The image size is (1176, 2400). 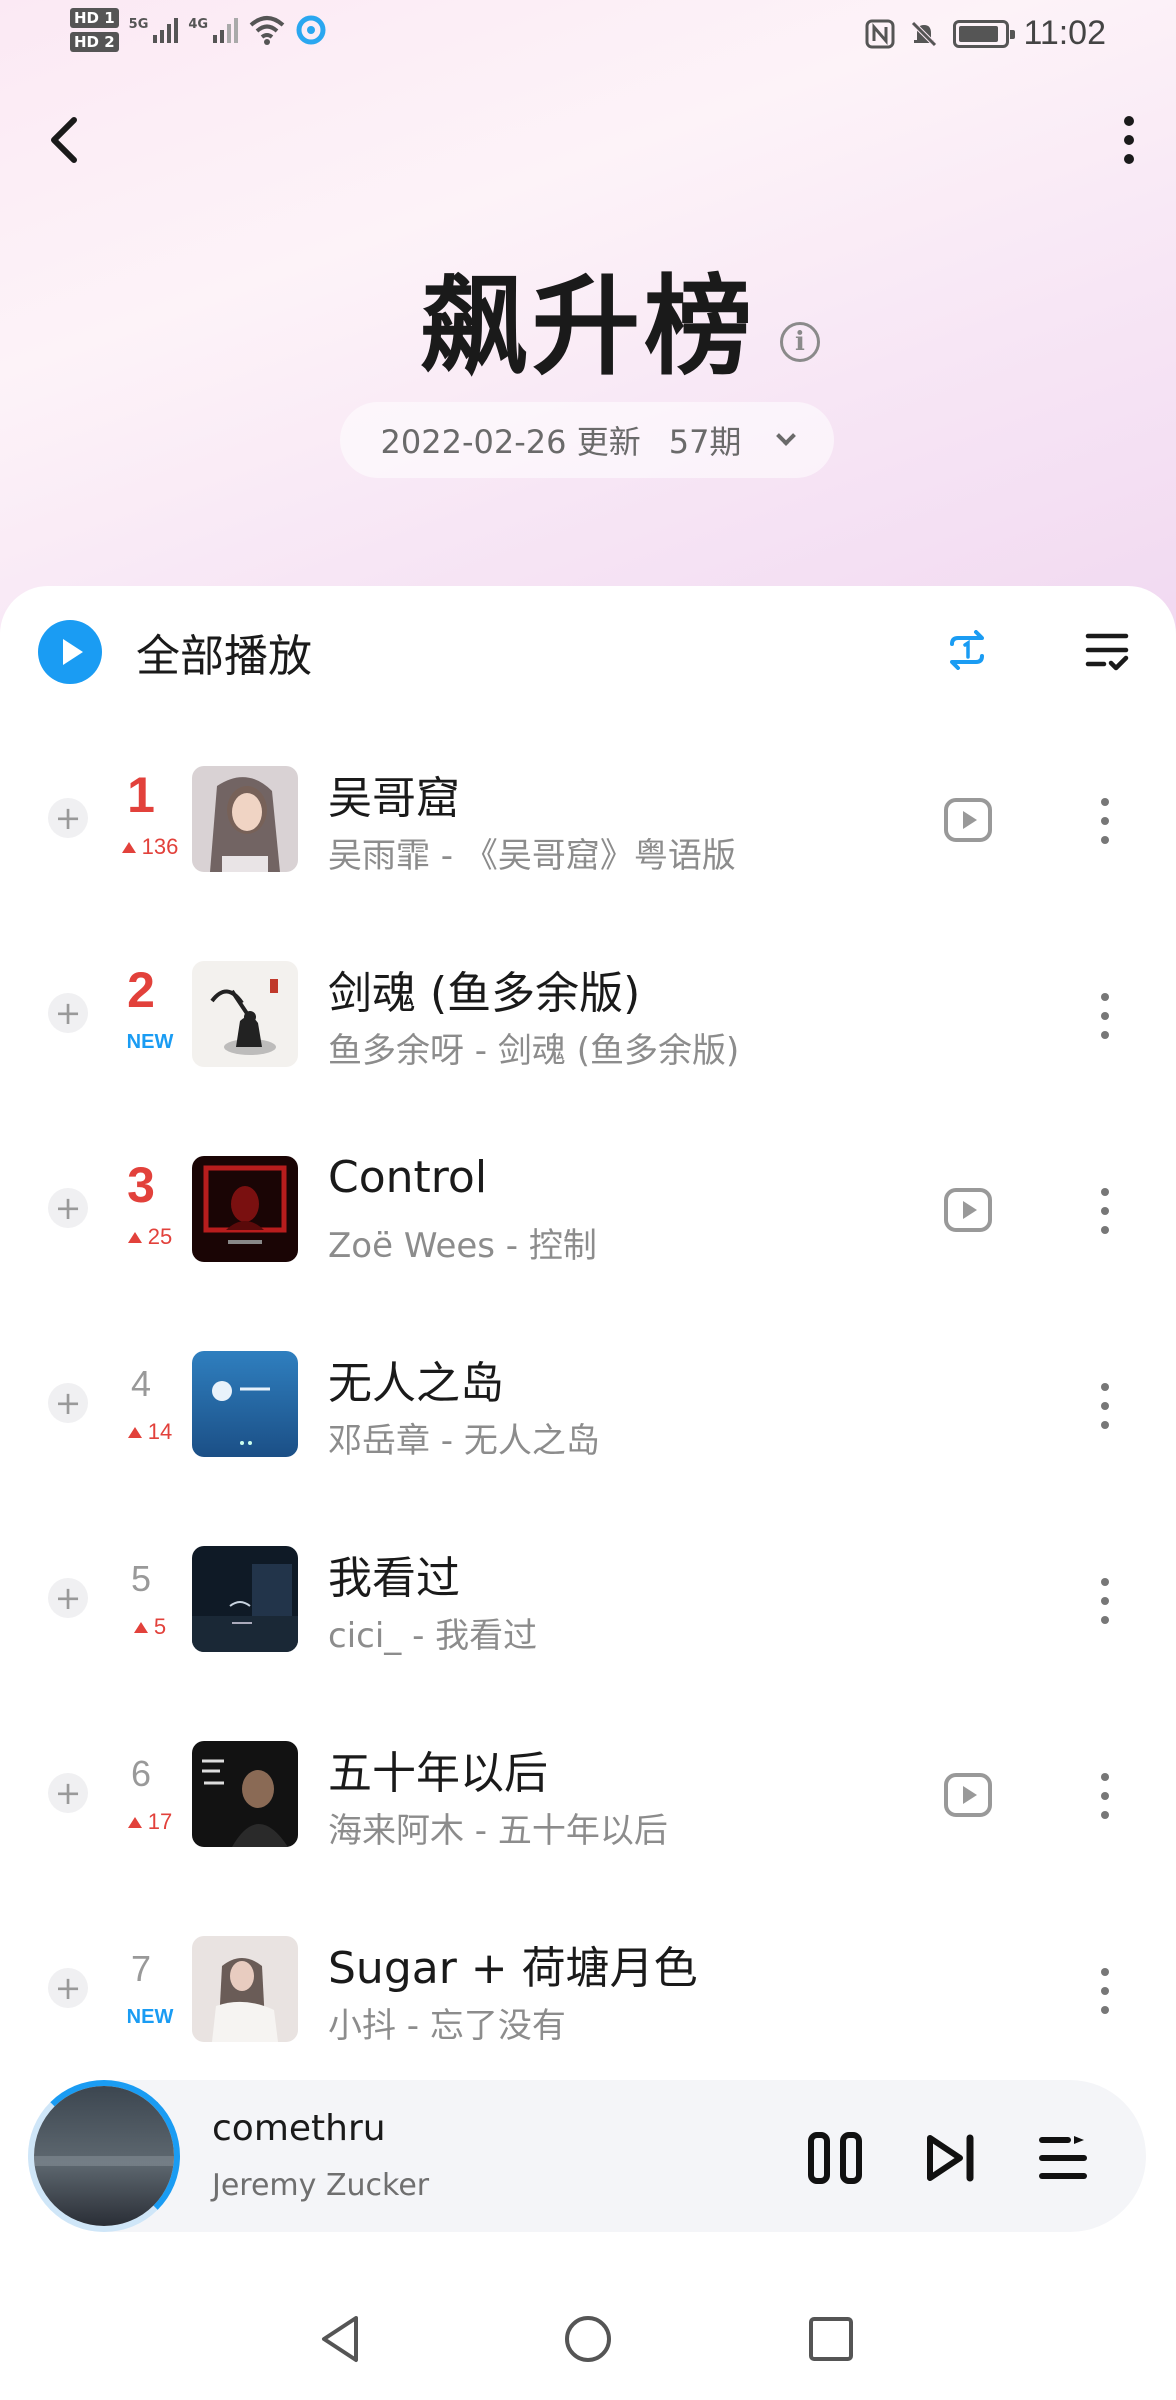 I want to click on song-artist-album: 鱼多余呀 - 剑魂 (鱼多余版), so click(x=534, y=1051).